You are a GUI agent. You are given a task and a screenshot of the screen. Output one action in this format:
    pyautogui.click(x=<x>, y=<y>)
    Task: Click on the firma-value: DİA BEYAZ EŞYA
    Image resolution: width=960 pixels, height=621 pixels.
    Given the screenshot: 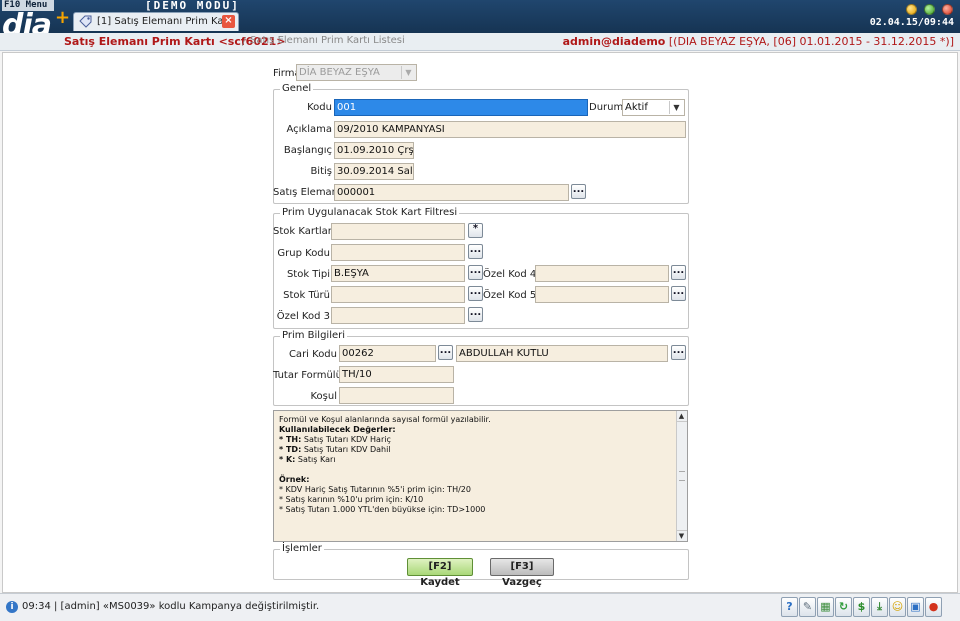 What is the action you would take?
    pyautogui.click(x=339, y=72)
    